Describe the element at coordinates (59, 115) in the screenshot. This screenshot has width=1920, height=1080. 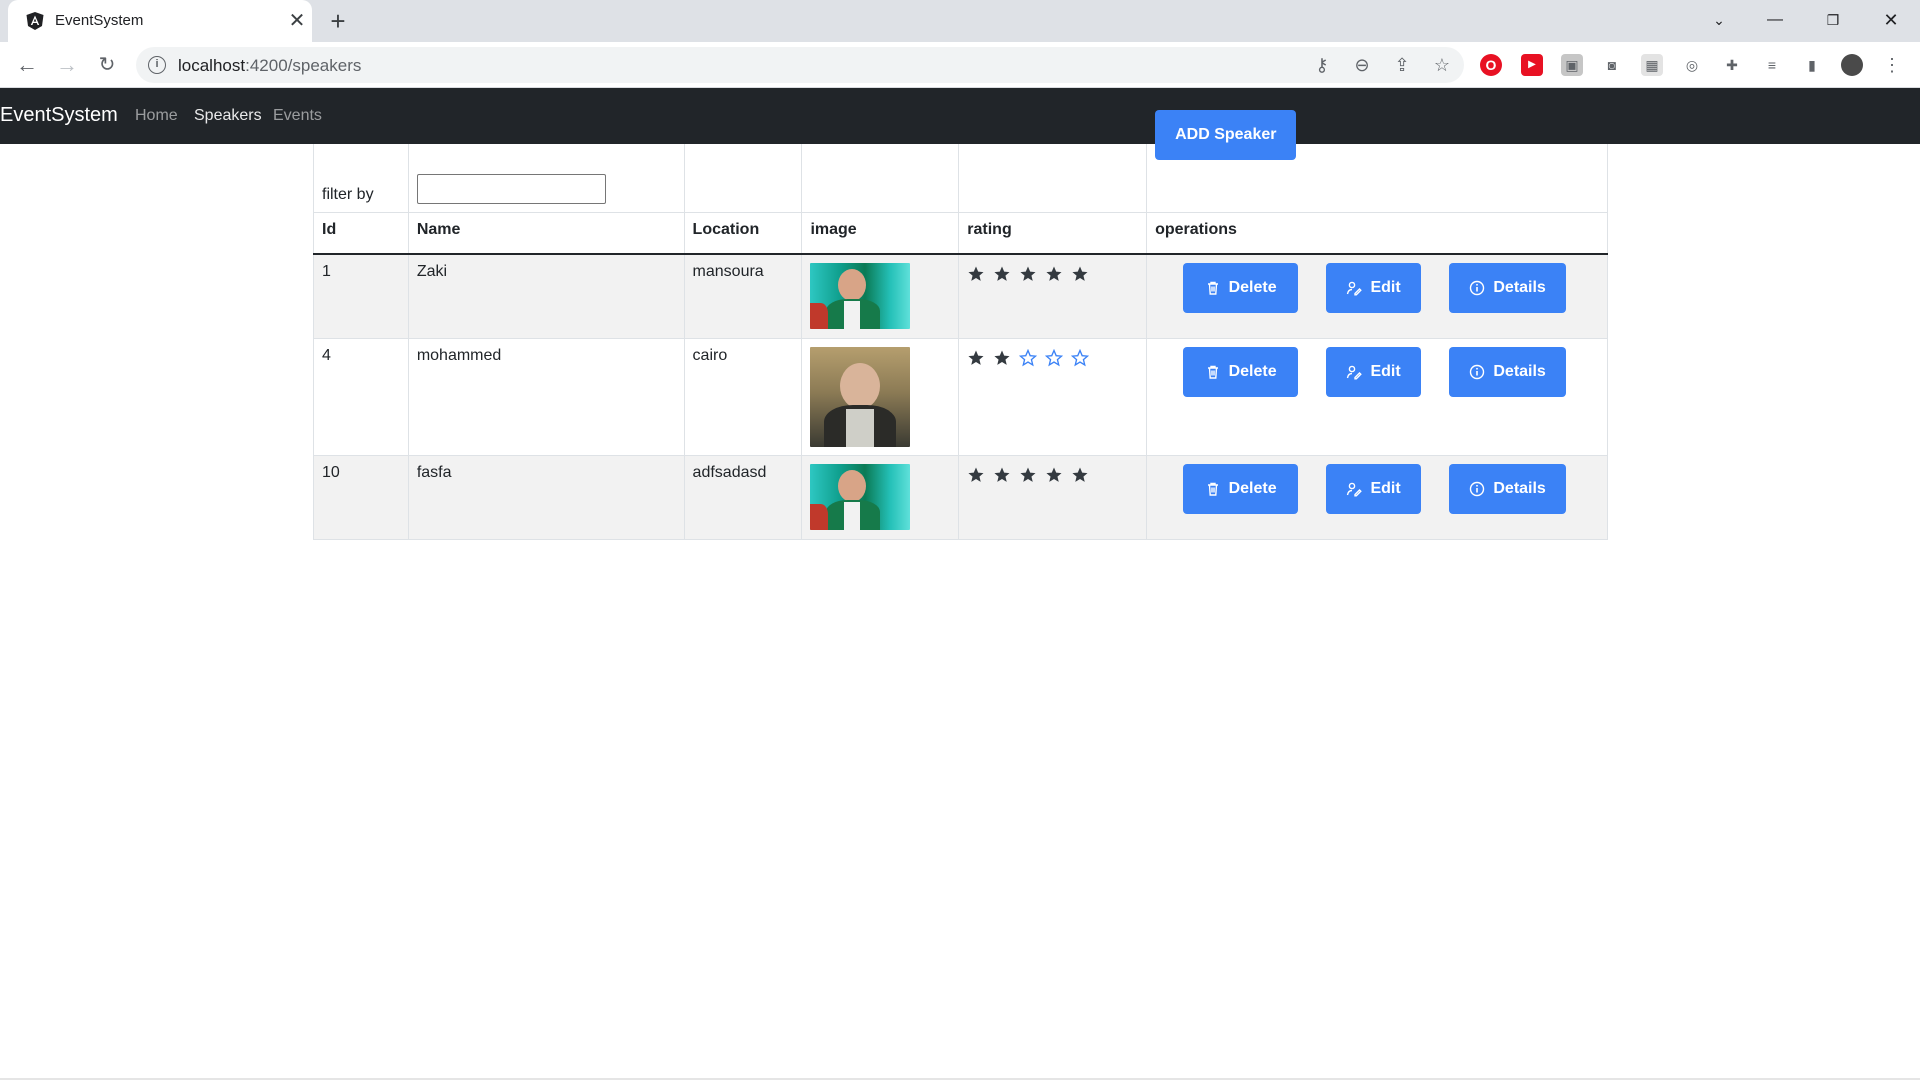
I see `app-brand: EventSystem` at that location.